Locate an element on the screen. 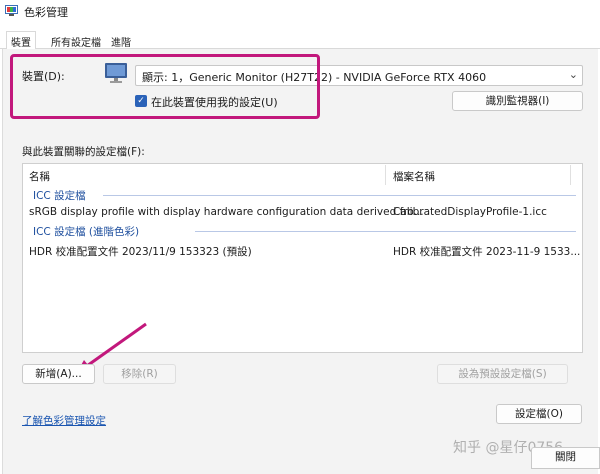  set-default-profile-button: 設為預設設定檔(S) is located at coordinates (502, 374).